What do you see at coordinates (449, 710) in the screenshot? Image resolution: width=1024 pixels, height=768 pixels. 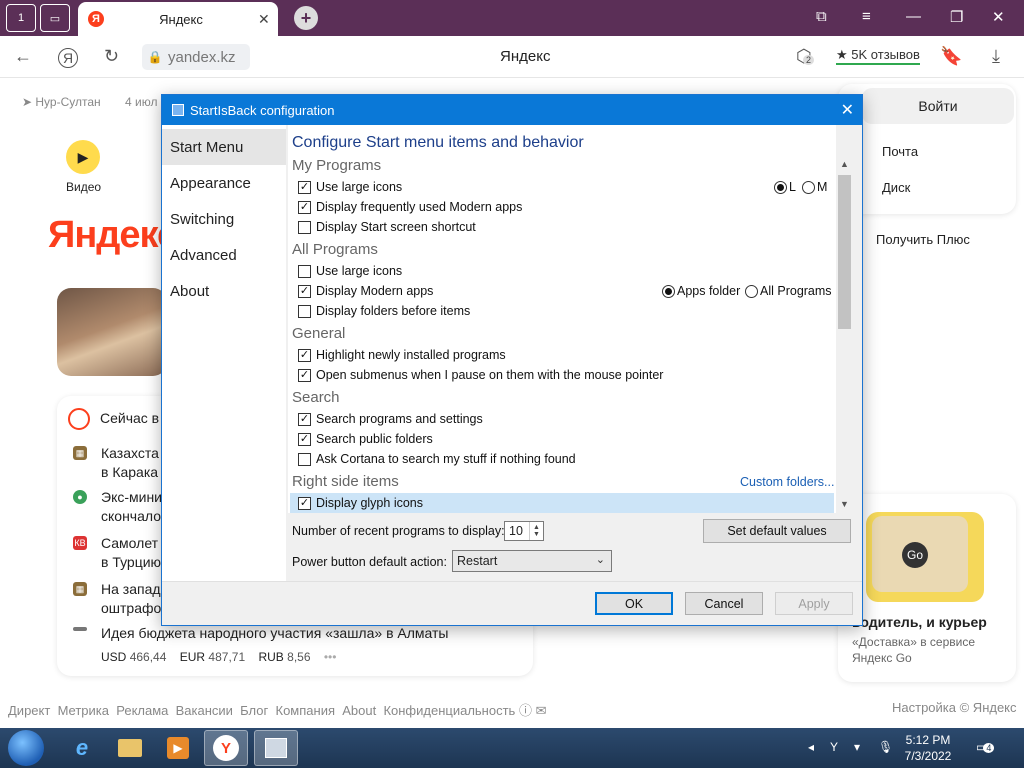 I see `footer-link: Конфиденциальность` at bounding box center [449, 710].